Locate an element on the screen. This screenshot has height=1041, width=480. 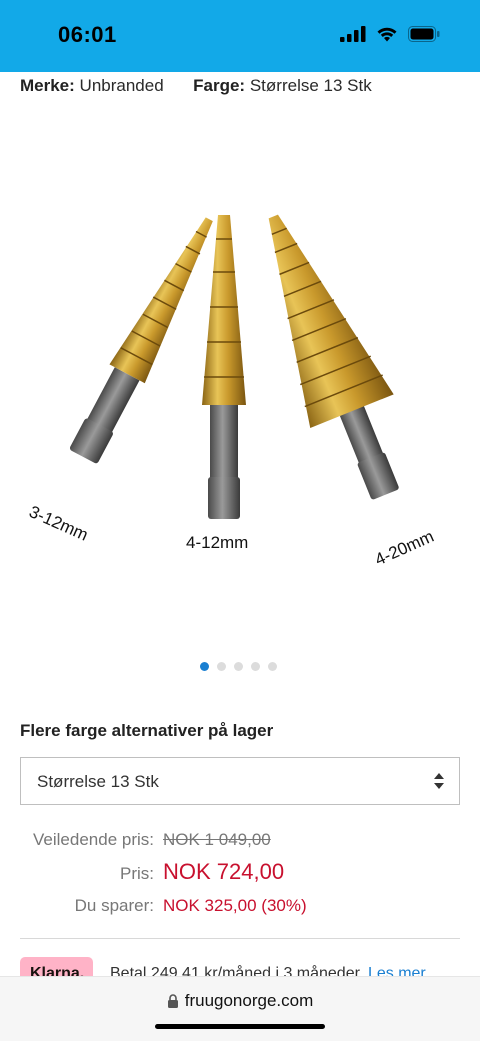
image-label-4-12mm: 4-12mm is located at coordinates (217, 542).